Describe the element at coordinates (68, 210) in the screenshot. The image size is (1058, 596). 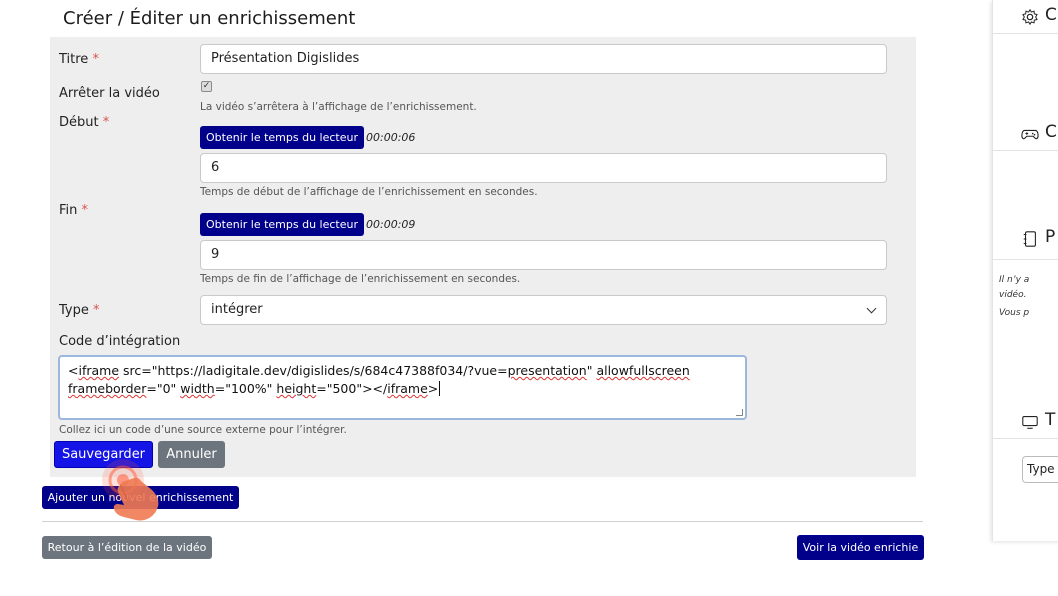
I see `end-label-text: Fin` at that location.